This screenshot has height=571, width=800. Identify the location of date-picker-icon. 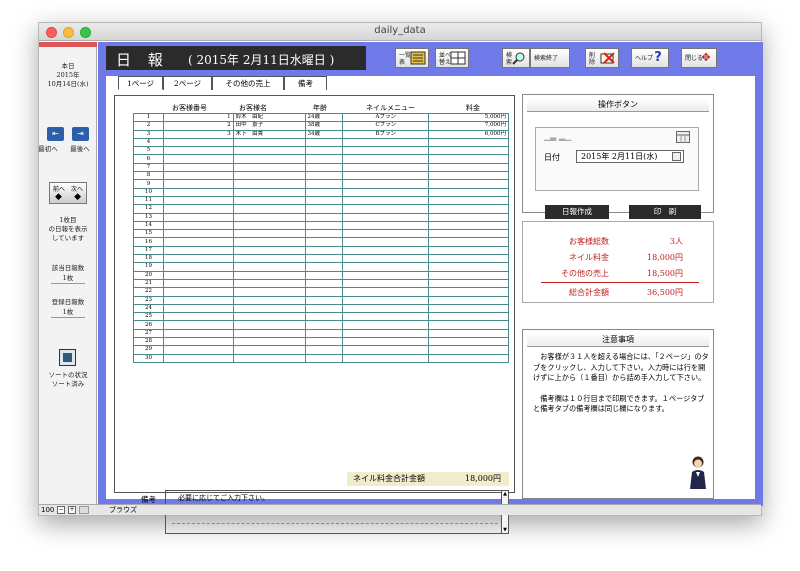
(676, 156).